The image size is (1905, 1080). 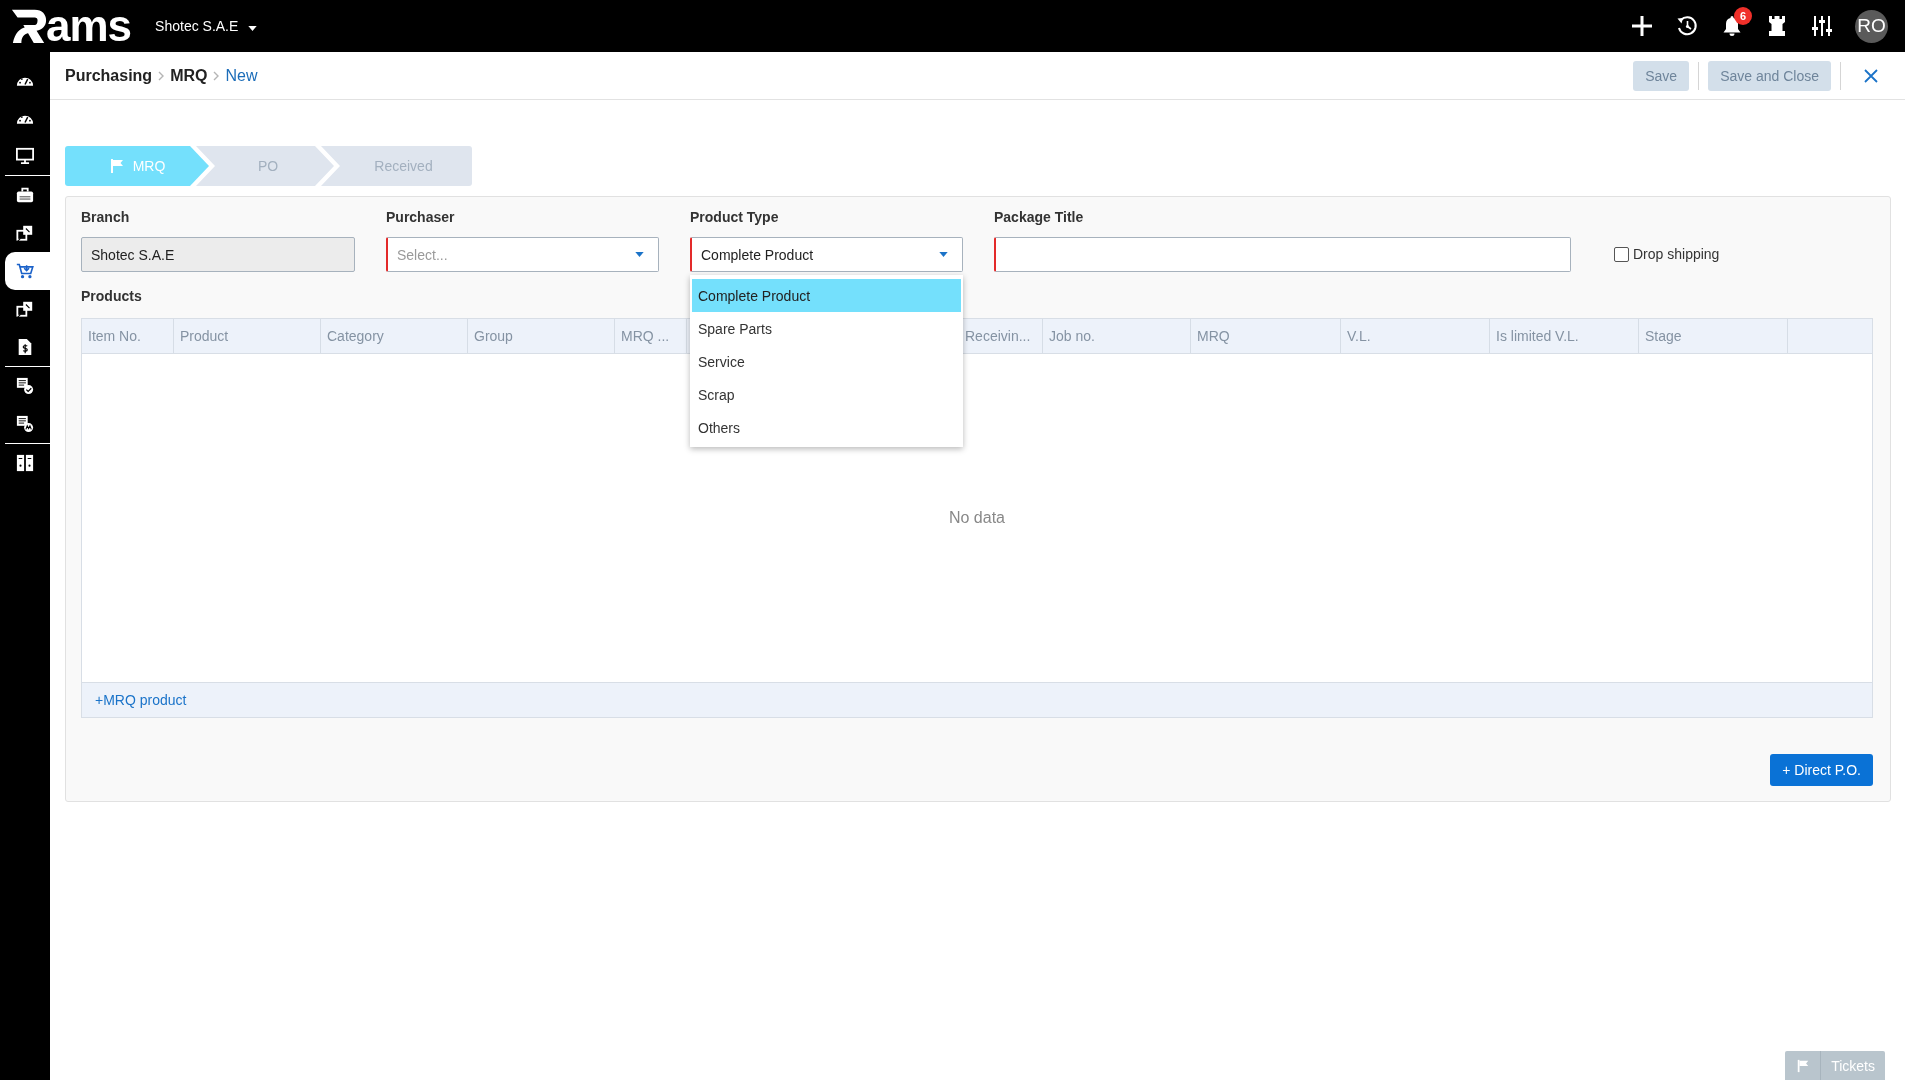 I want to click on plus-icon, so click(x=1642, y=26).